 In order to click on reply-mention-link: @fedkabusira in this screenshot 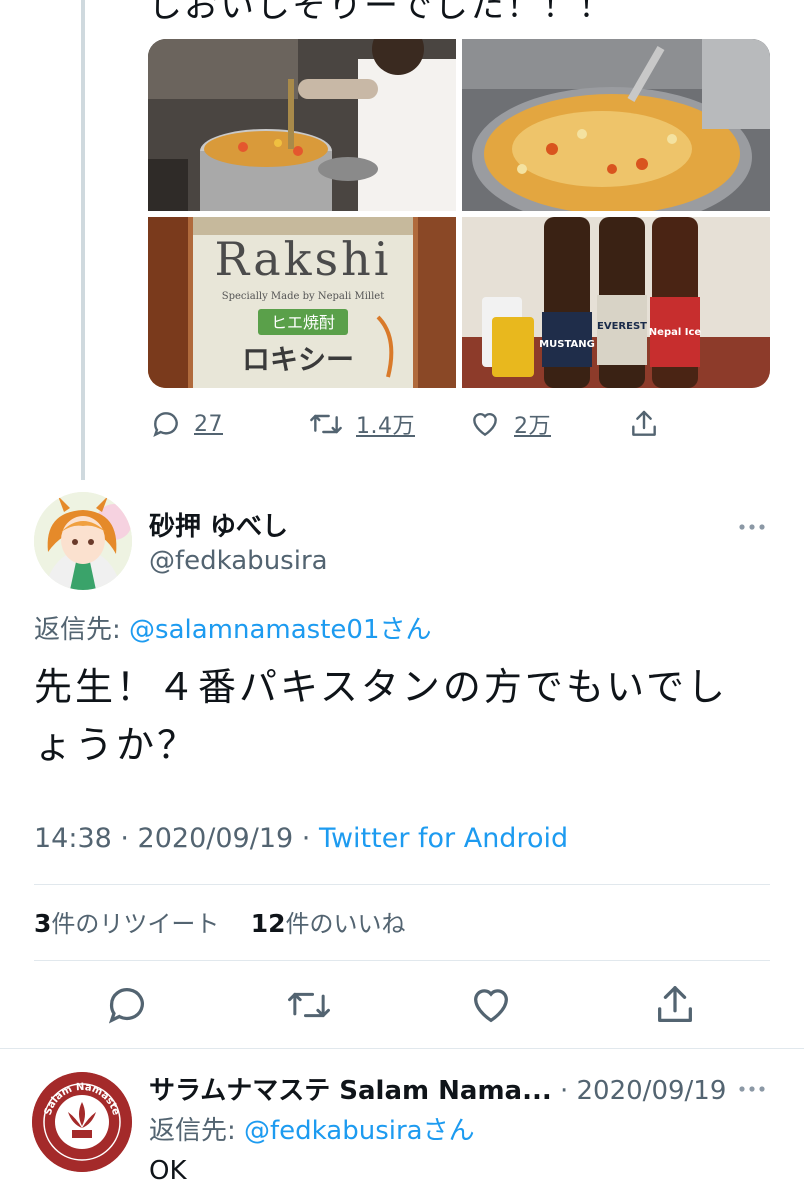, I will do `click(333, 1131)`.